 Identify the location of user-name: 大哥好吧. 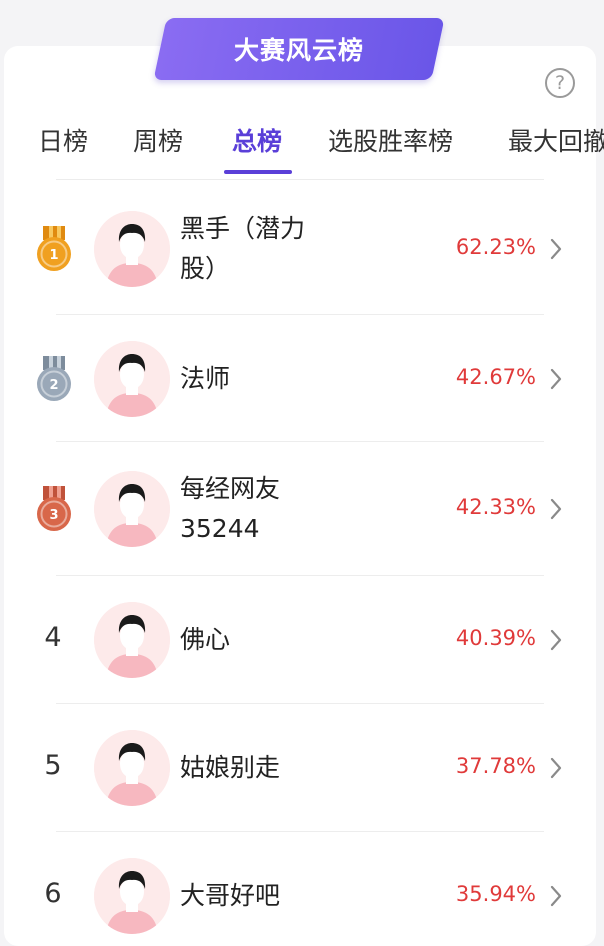
(230, 895).